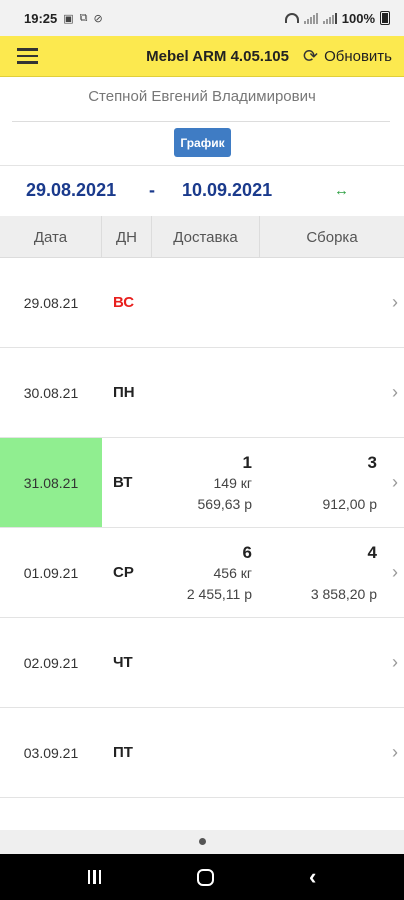 The height and width of the screenshot is (900, 404). Describe the element at coordinates (202, 142) in the screenshot. I see `schedule-button: График` at that location.